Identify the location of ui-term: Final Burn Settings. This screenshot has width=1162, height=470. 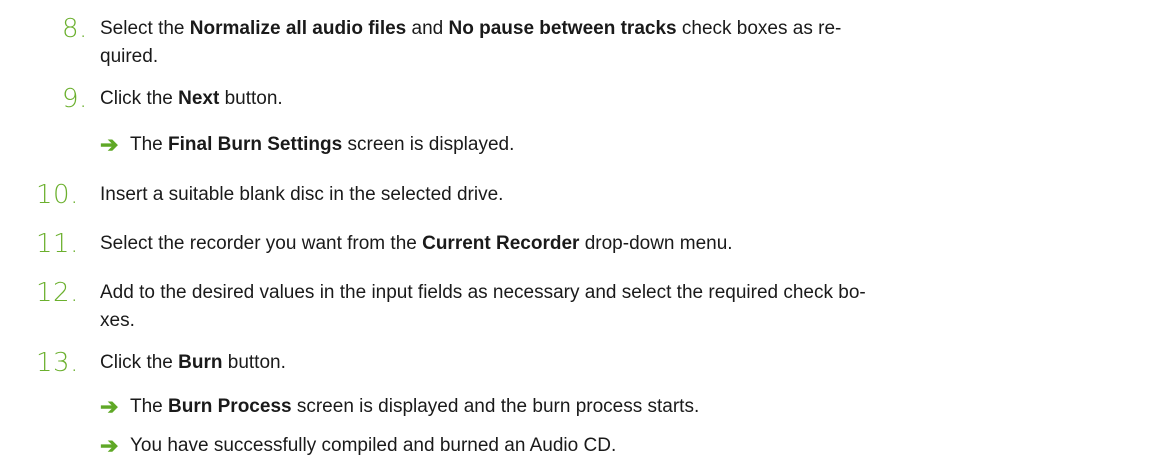
(255, 144).